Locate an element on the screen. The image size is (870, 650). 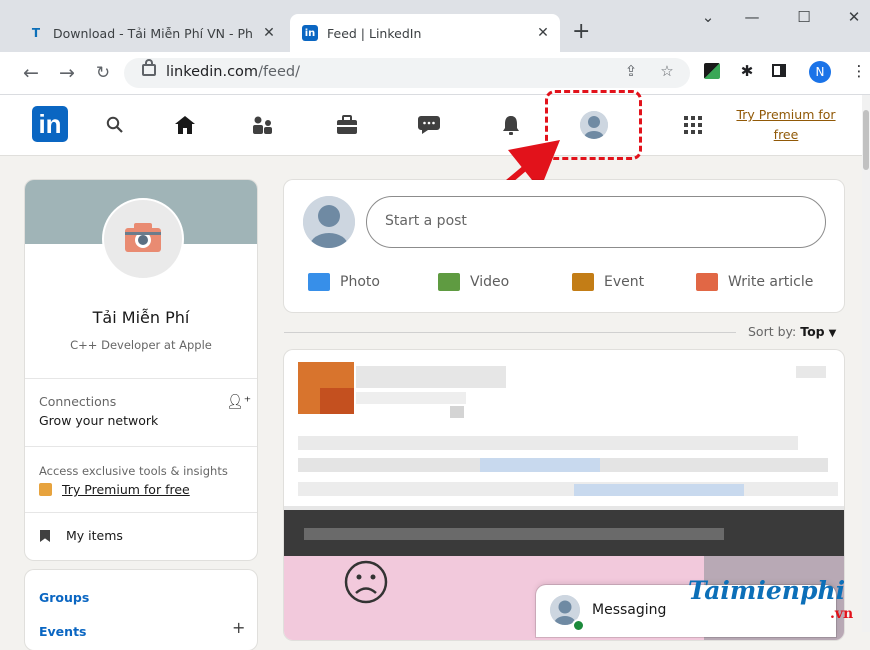
linkedin-favicon-icon: in is located at coordinates (310, 33).